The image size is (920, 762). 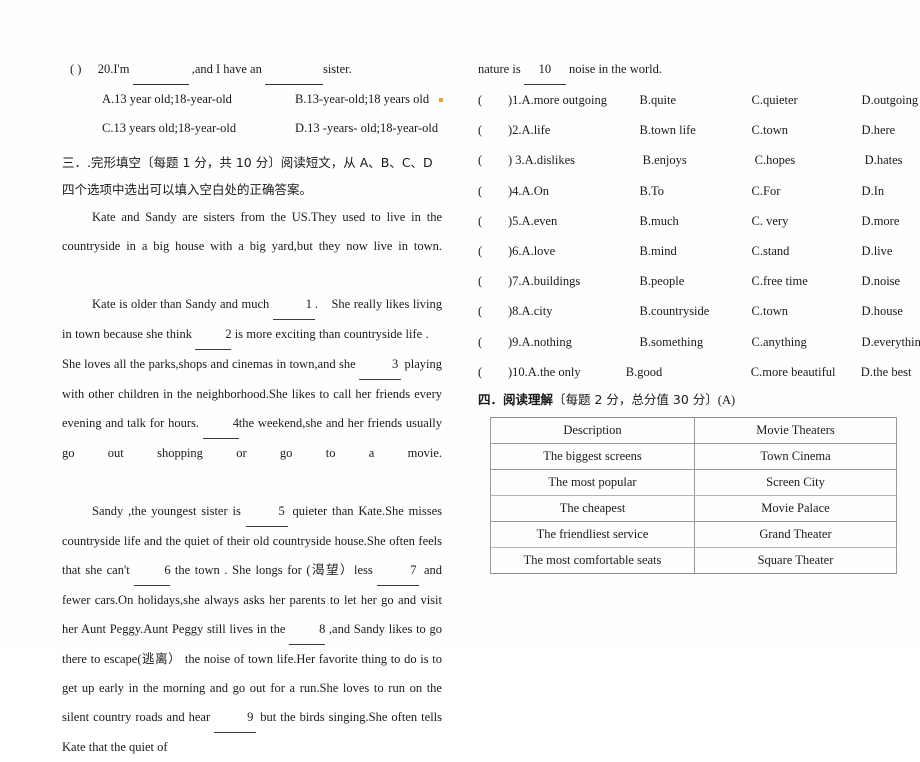 What do you see at coordinates (807, 100) in the screenshot?
I see `cloze-option-c: C.quieter` at bounding box center [807, 100].